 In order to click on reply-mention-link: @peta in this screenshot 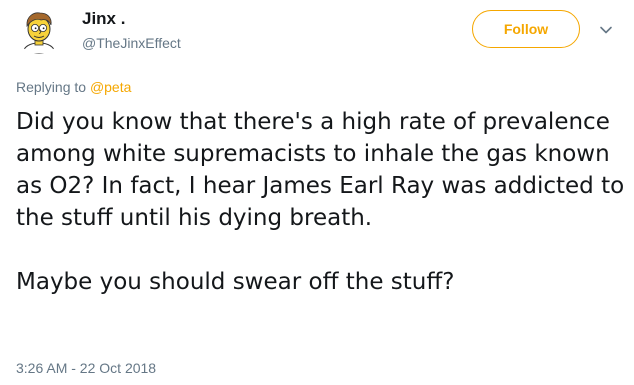, I will do `click(110, 87)`.